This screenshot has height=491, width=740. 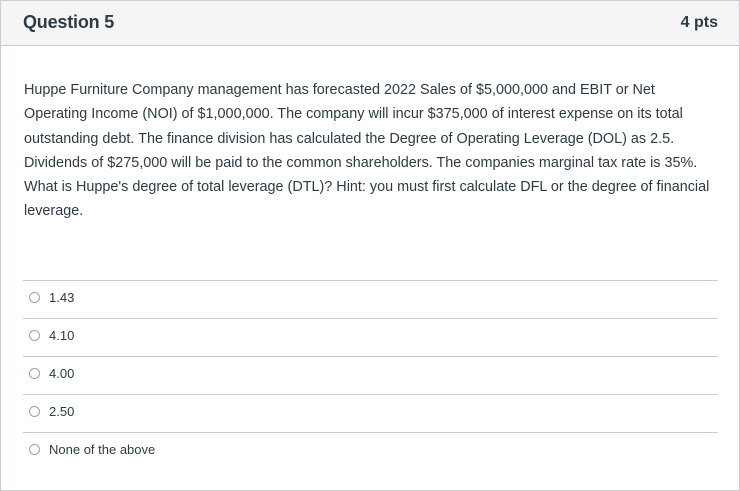 What do you see at coordinates (370, 451) in the screenshot?
I see `answer-option-5: None of the above` at bounding box center [370, 451].